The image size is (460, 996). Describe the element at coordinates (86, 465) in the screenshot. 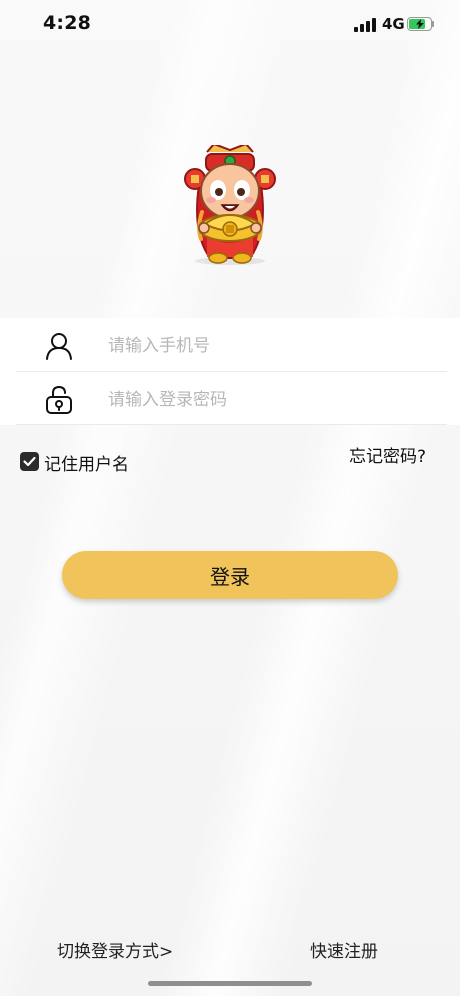

I see `remember-label: 记住用户名` at that location.